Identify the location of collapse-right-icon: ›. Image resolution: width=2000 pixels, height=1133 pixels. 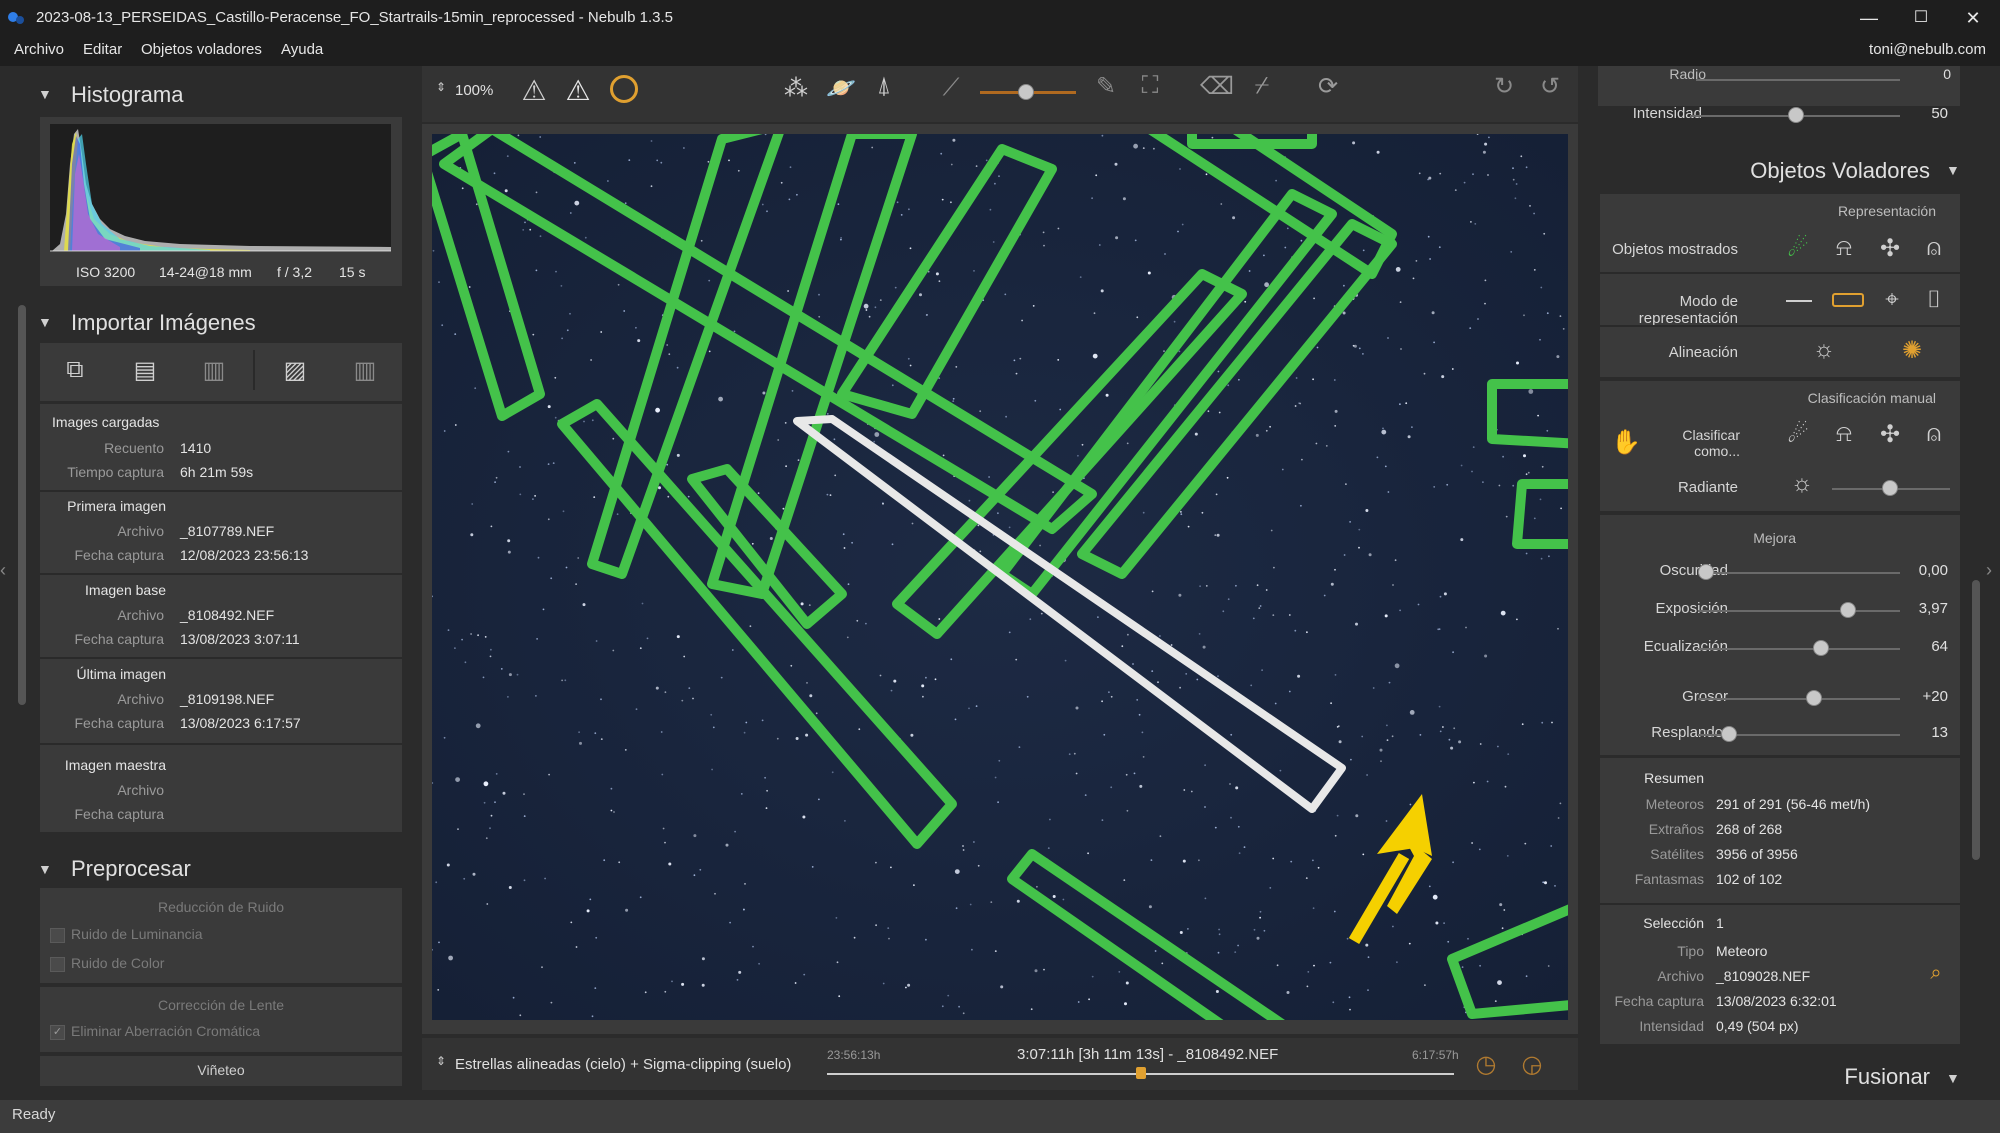
(1992, 570).